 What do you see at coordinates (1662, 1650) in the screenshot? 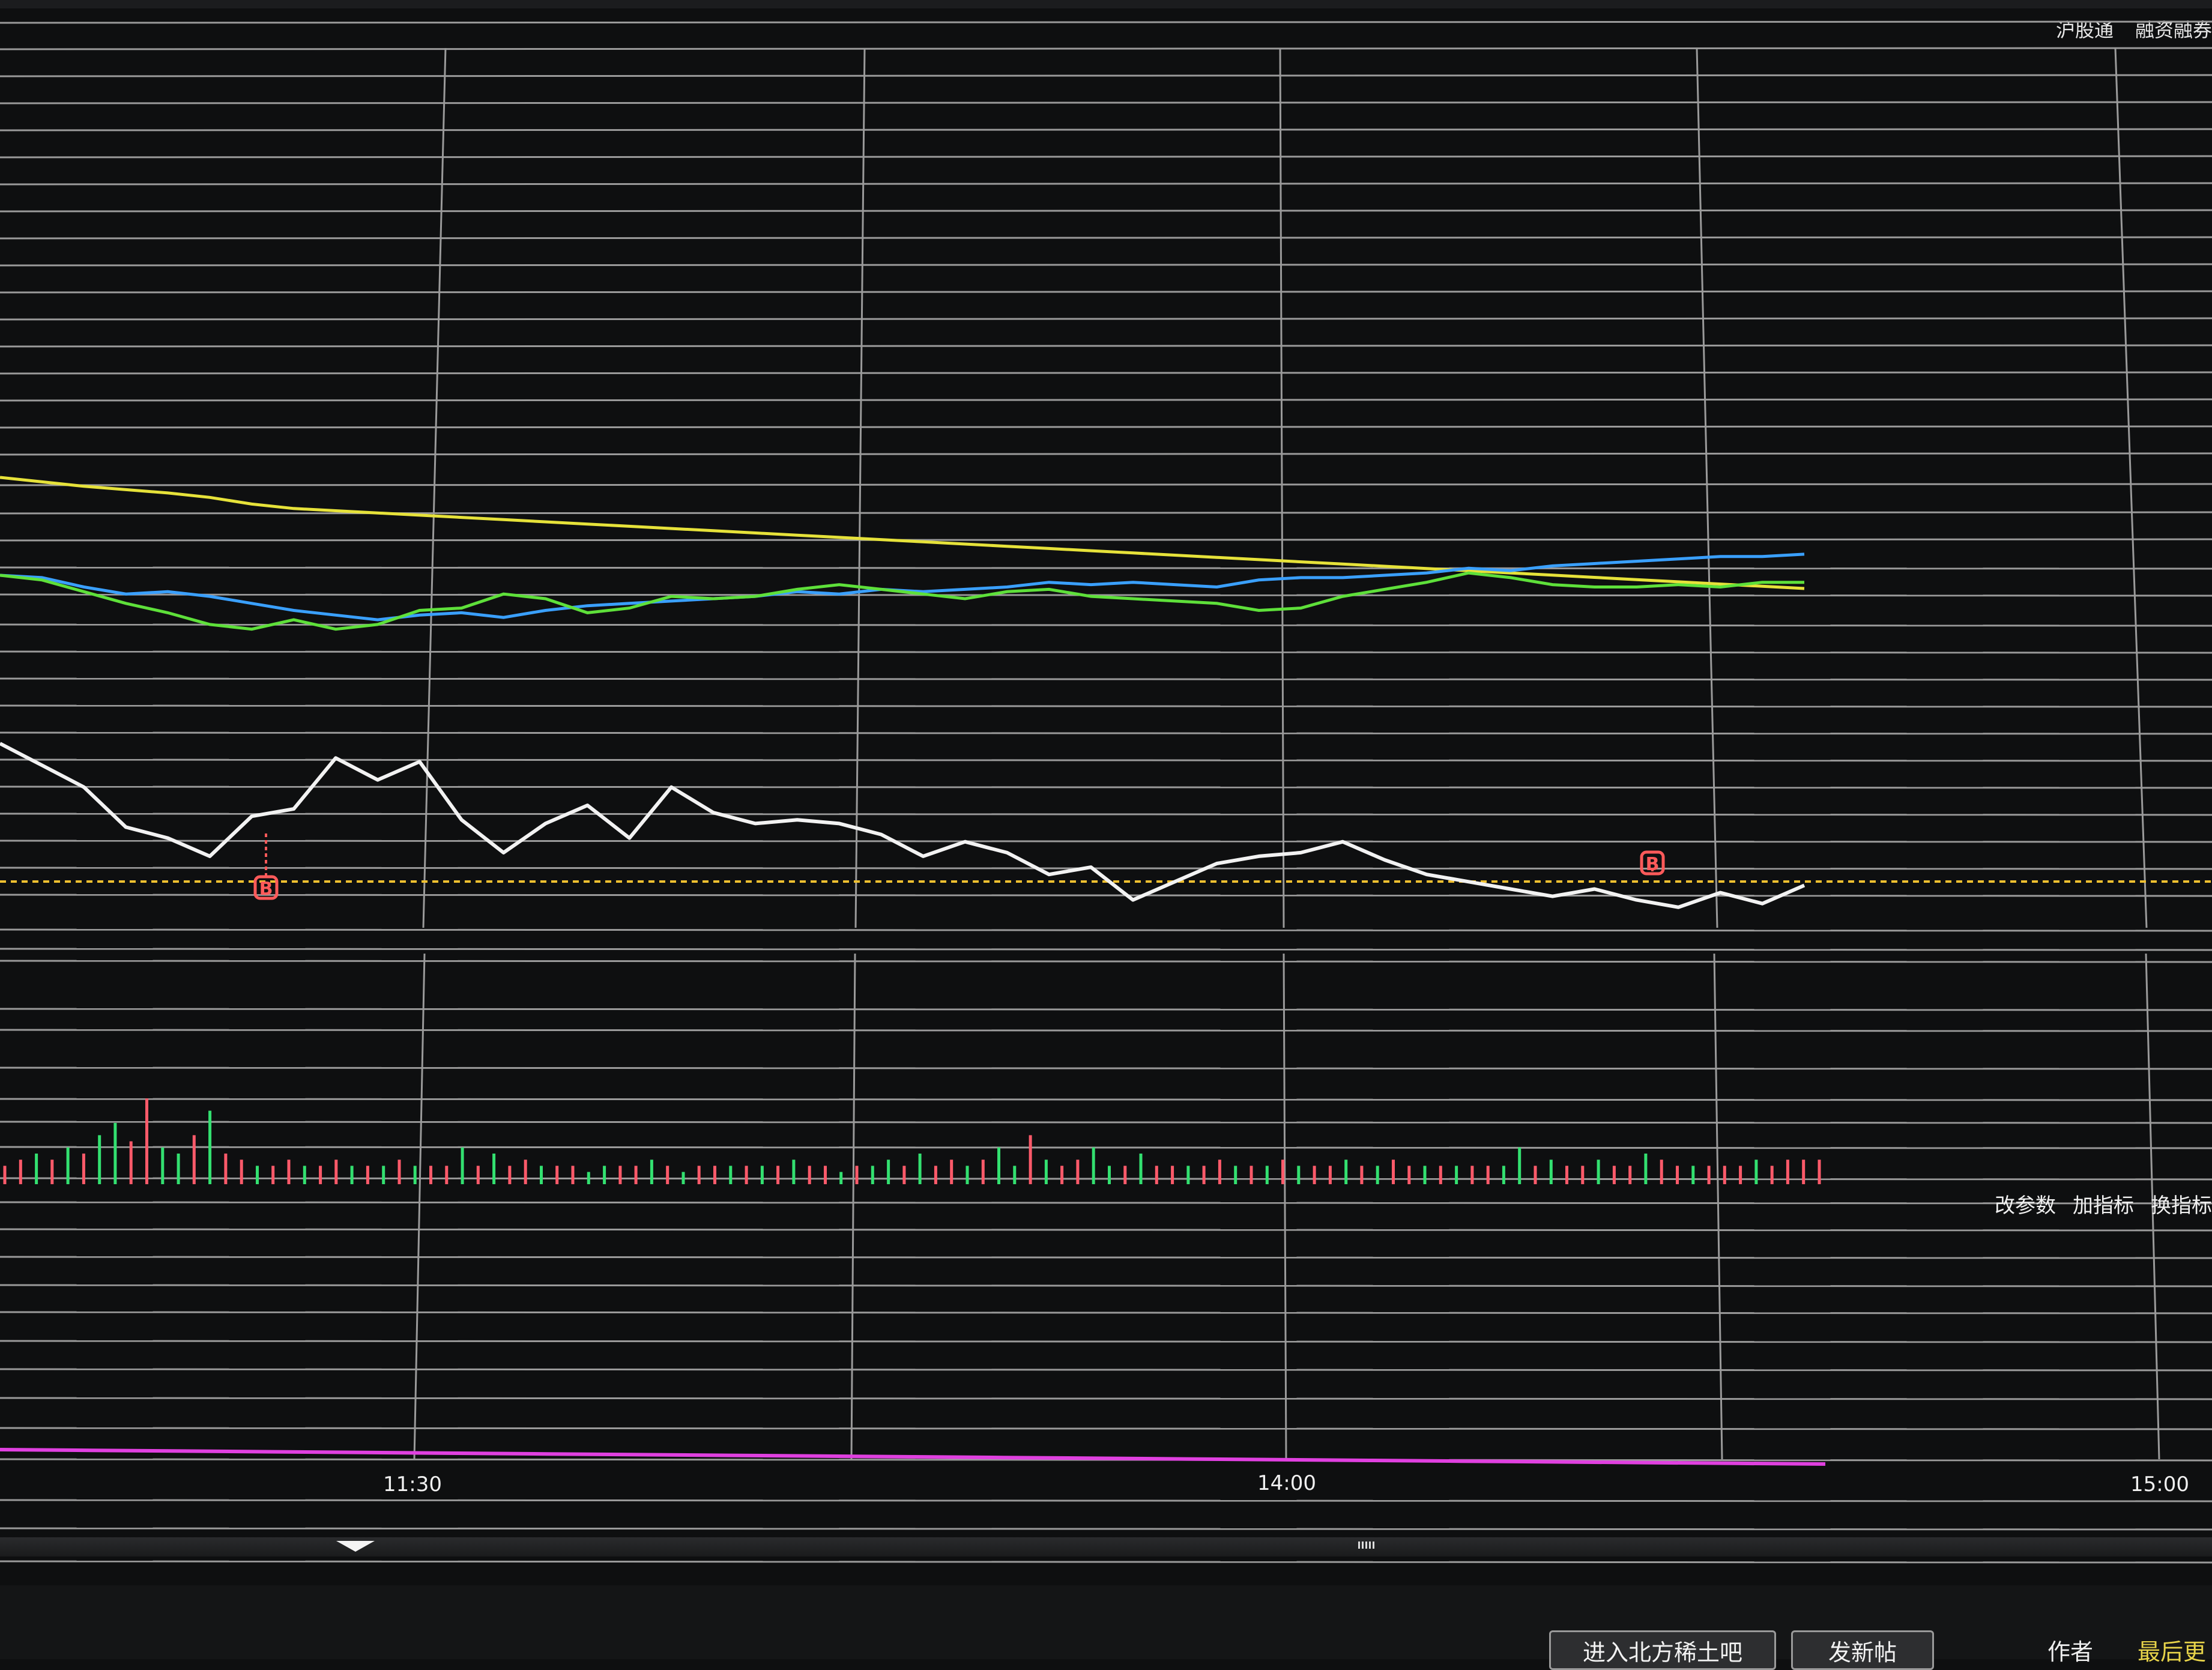
I see `enter-forum-button: 进入北方稀土吧` at bounding box center [1662, 1650].